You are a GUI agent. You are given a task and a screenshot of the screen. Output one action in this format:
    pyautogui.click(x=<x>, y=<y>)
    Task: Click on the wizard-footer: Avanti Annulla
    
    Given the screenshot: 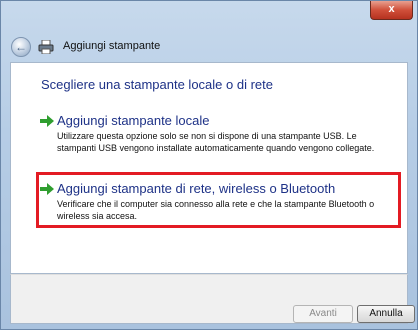 What is the action you would take?
    pyautogui.click(x=212, y=299)
    